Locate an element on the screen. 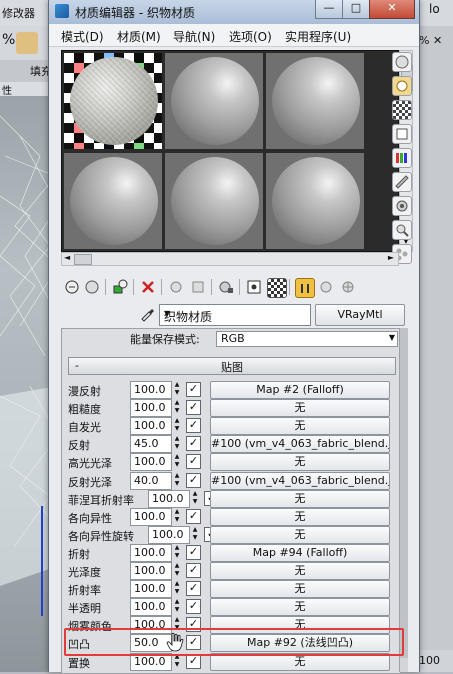 Image resolution: width=453 pixels, height=674 pixels. hand-cursor-icon is located at coordinates (175, 642).